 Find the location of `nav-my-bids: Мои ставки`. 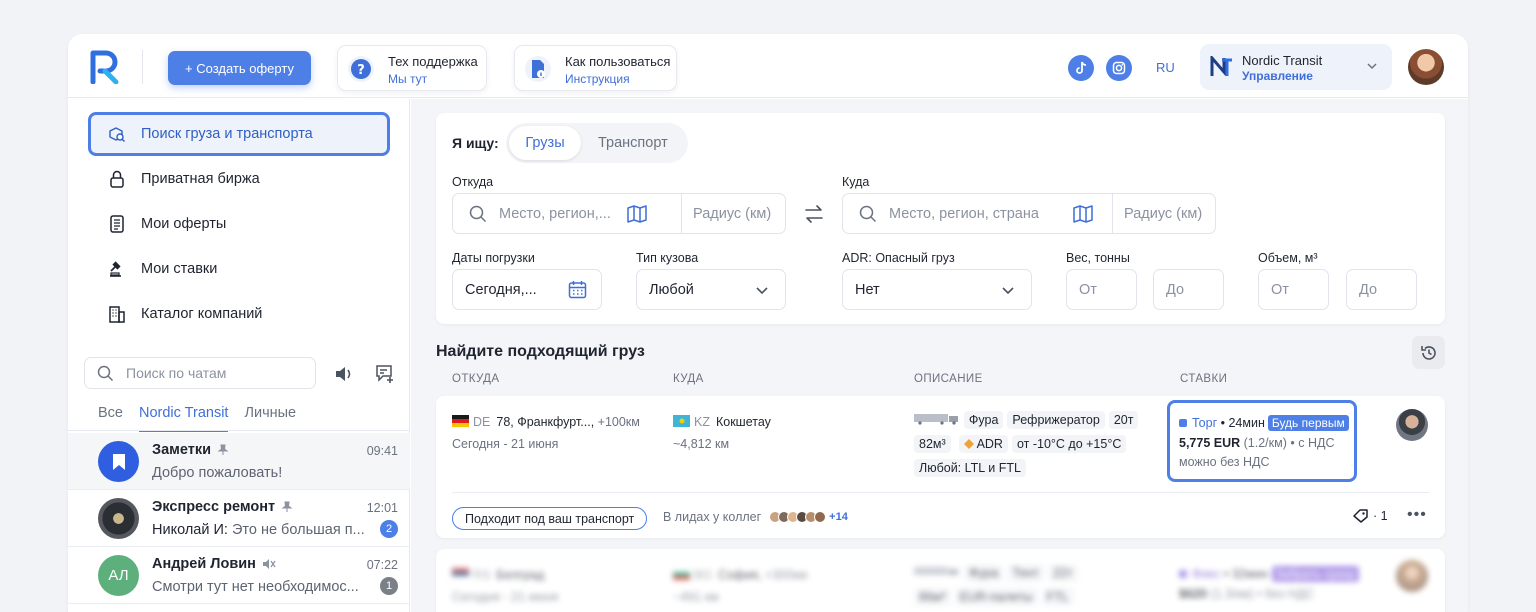

nav-my-bids: Мои ставки is located at coordinates (239, 269).